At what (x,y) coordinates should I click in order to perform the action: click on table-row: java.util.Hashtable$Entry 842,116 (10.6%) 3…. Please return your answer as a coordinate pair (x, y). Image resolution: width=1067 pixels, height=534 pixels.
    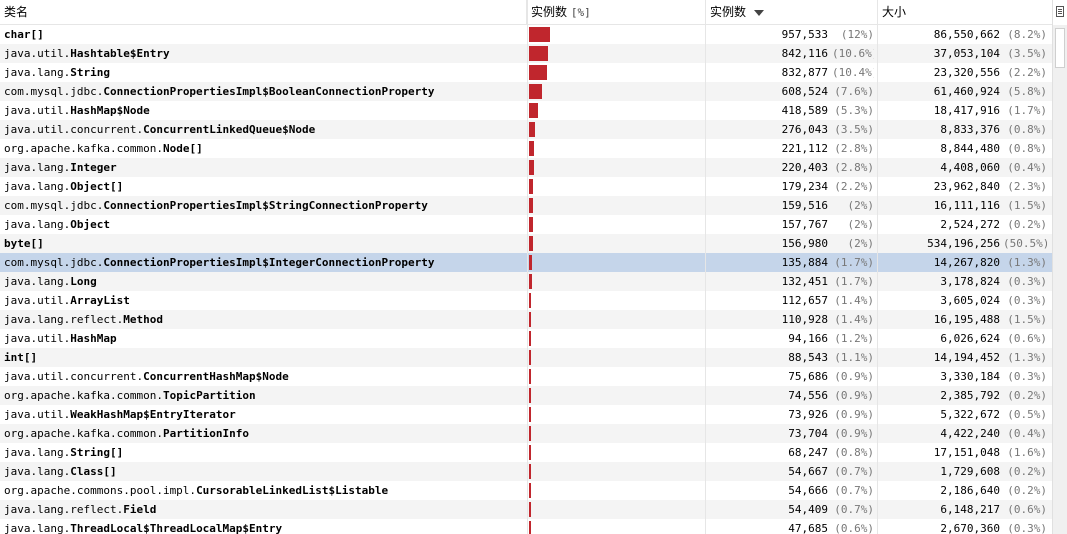
    Looking at the image, I should click on (526, 53).